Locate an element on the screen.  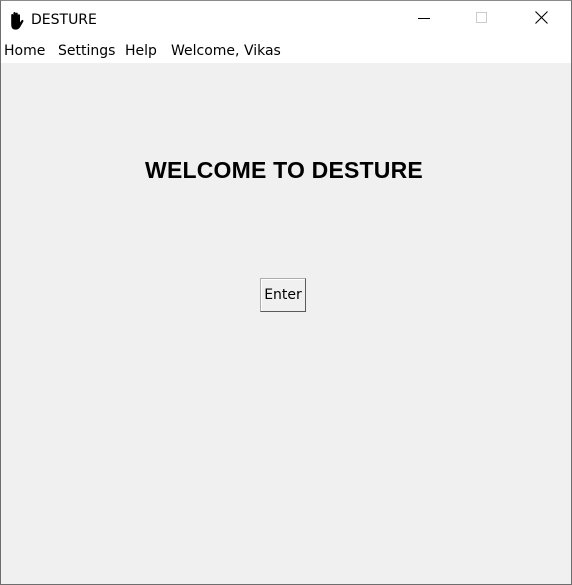
minimize-icon is located at coordinates (424, 20).